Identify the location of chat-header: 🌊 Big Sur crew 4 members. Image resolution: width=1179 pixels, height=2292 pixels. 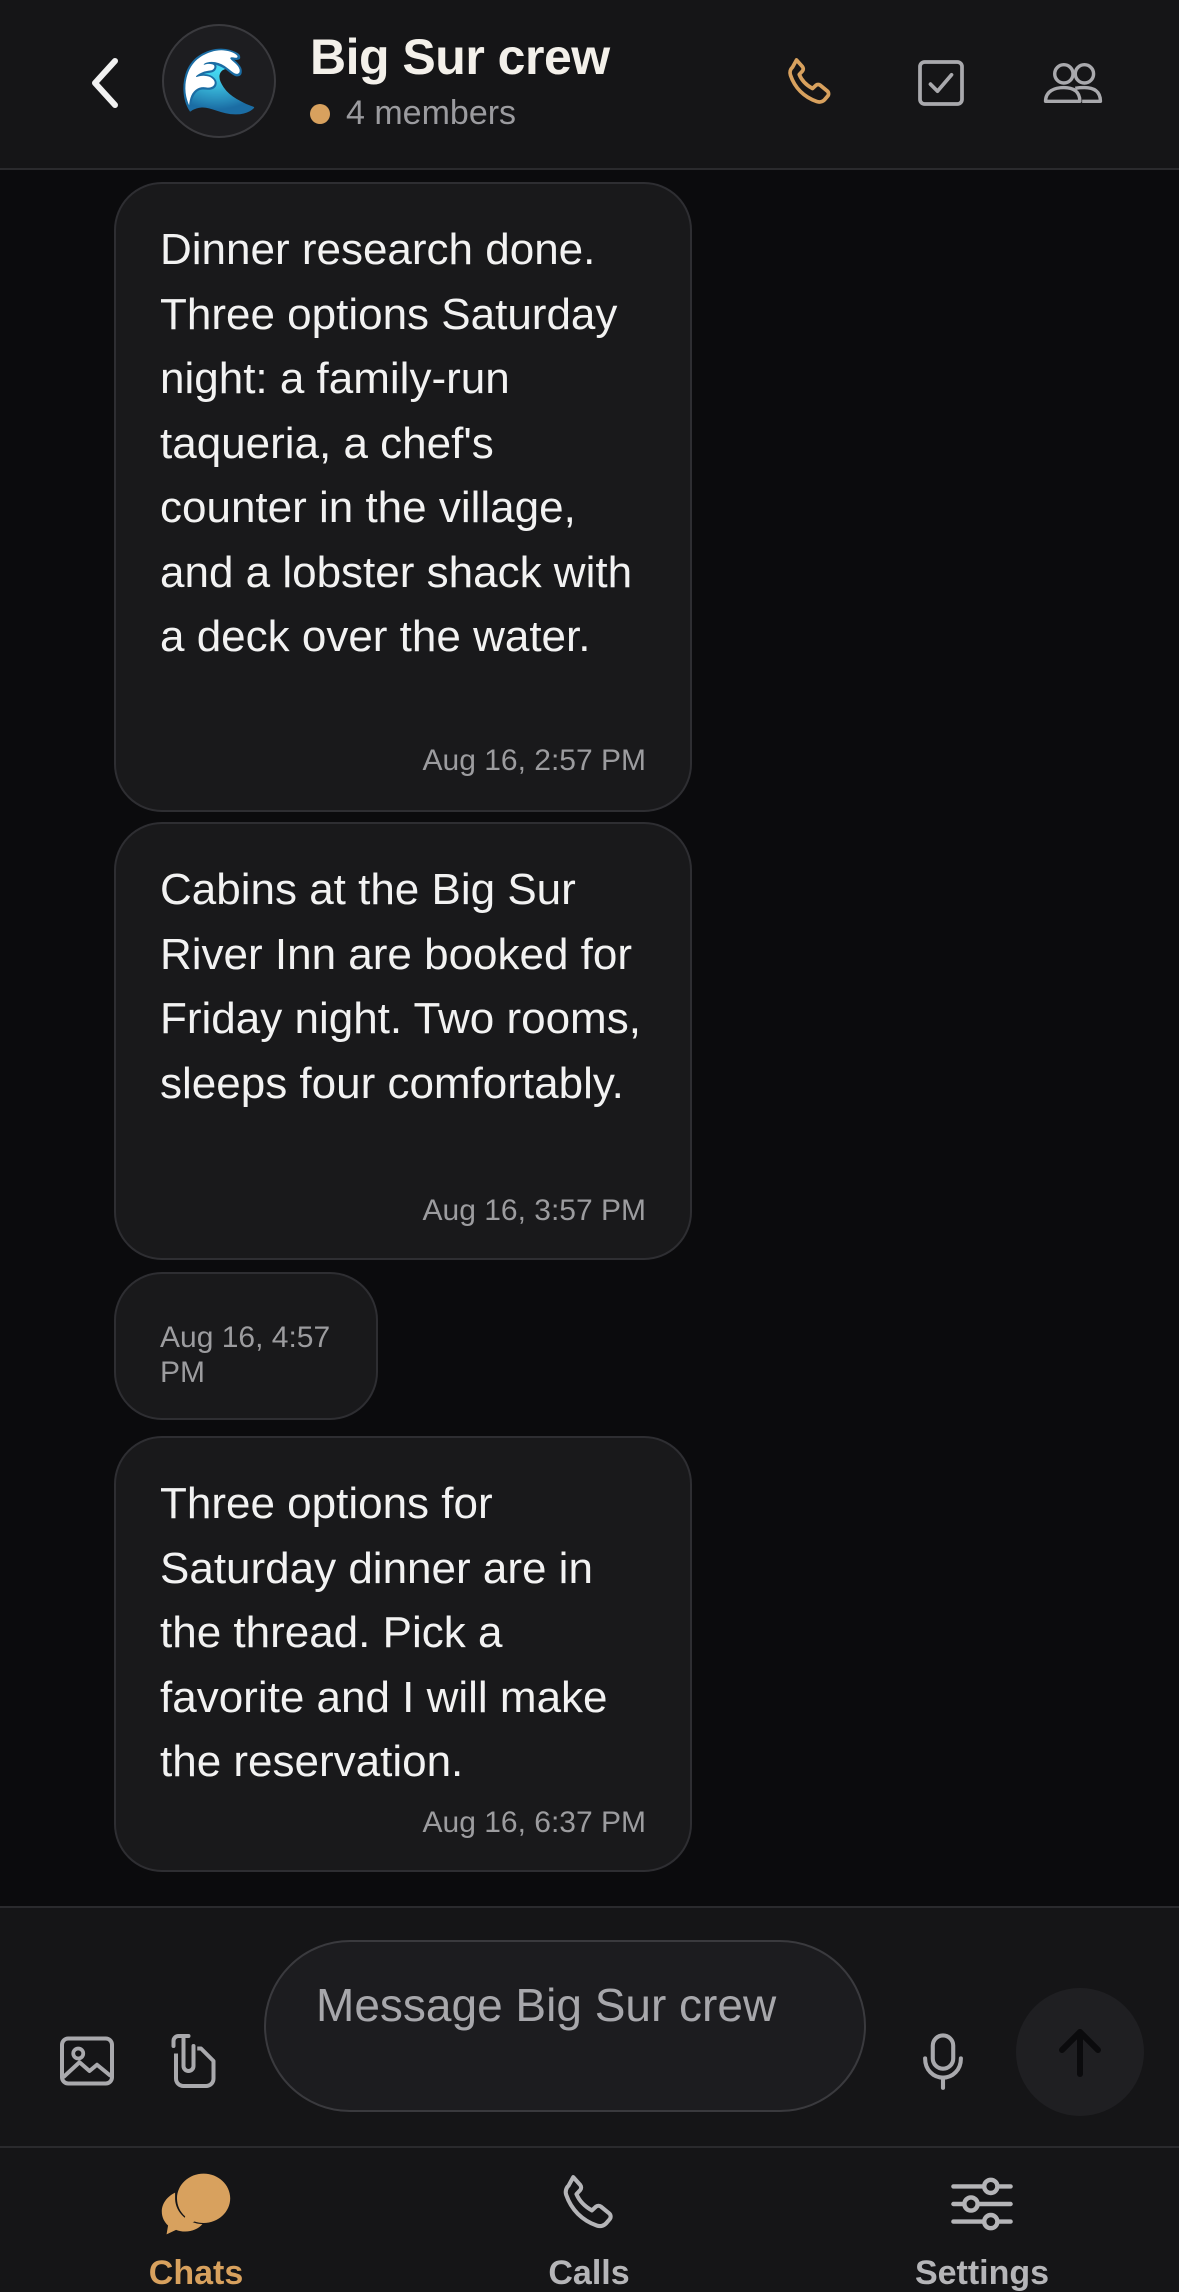
(589, 85).